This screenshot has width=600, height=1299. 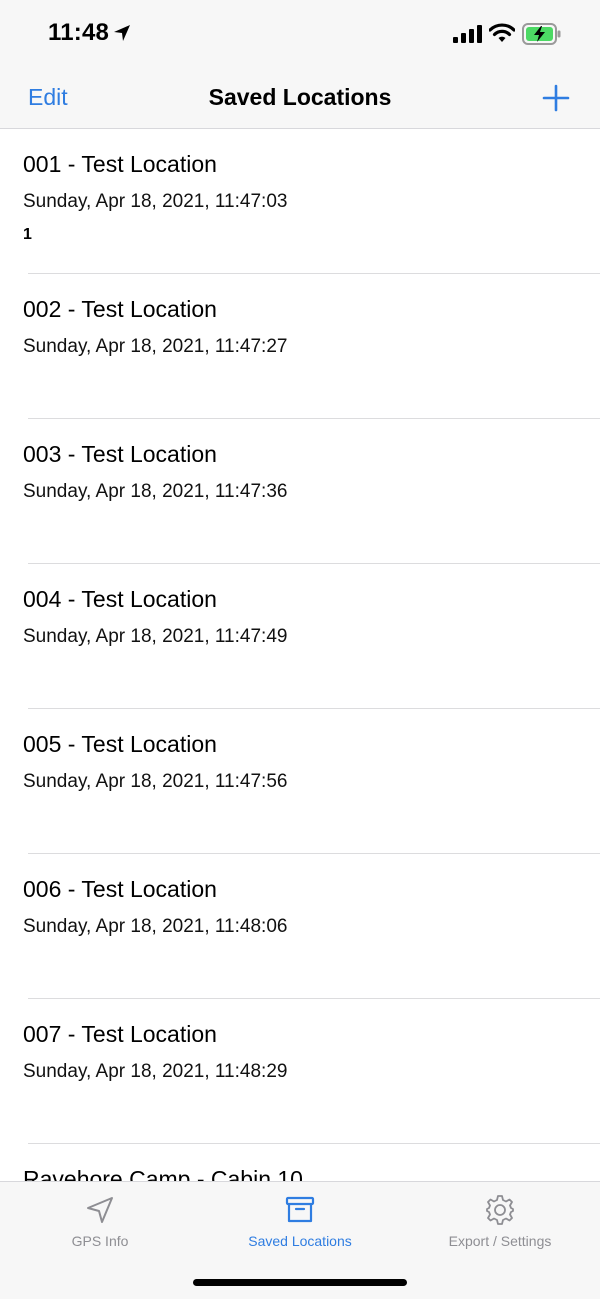 What do you see at coordinates (155, 636) in the screenshot?
I see `location-date: Sunday, Apr 18, 2021, 11:47:49` at bounding box center [155, 636].